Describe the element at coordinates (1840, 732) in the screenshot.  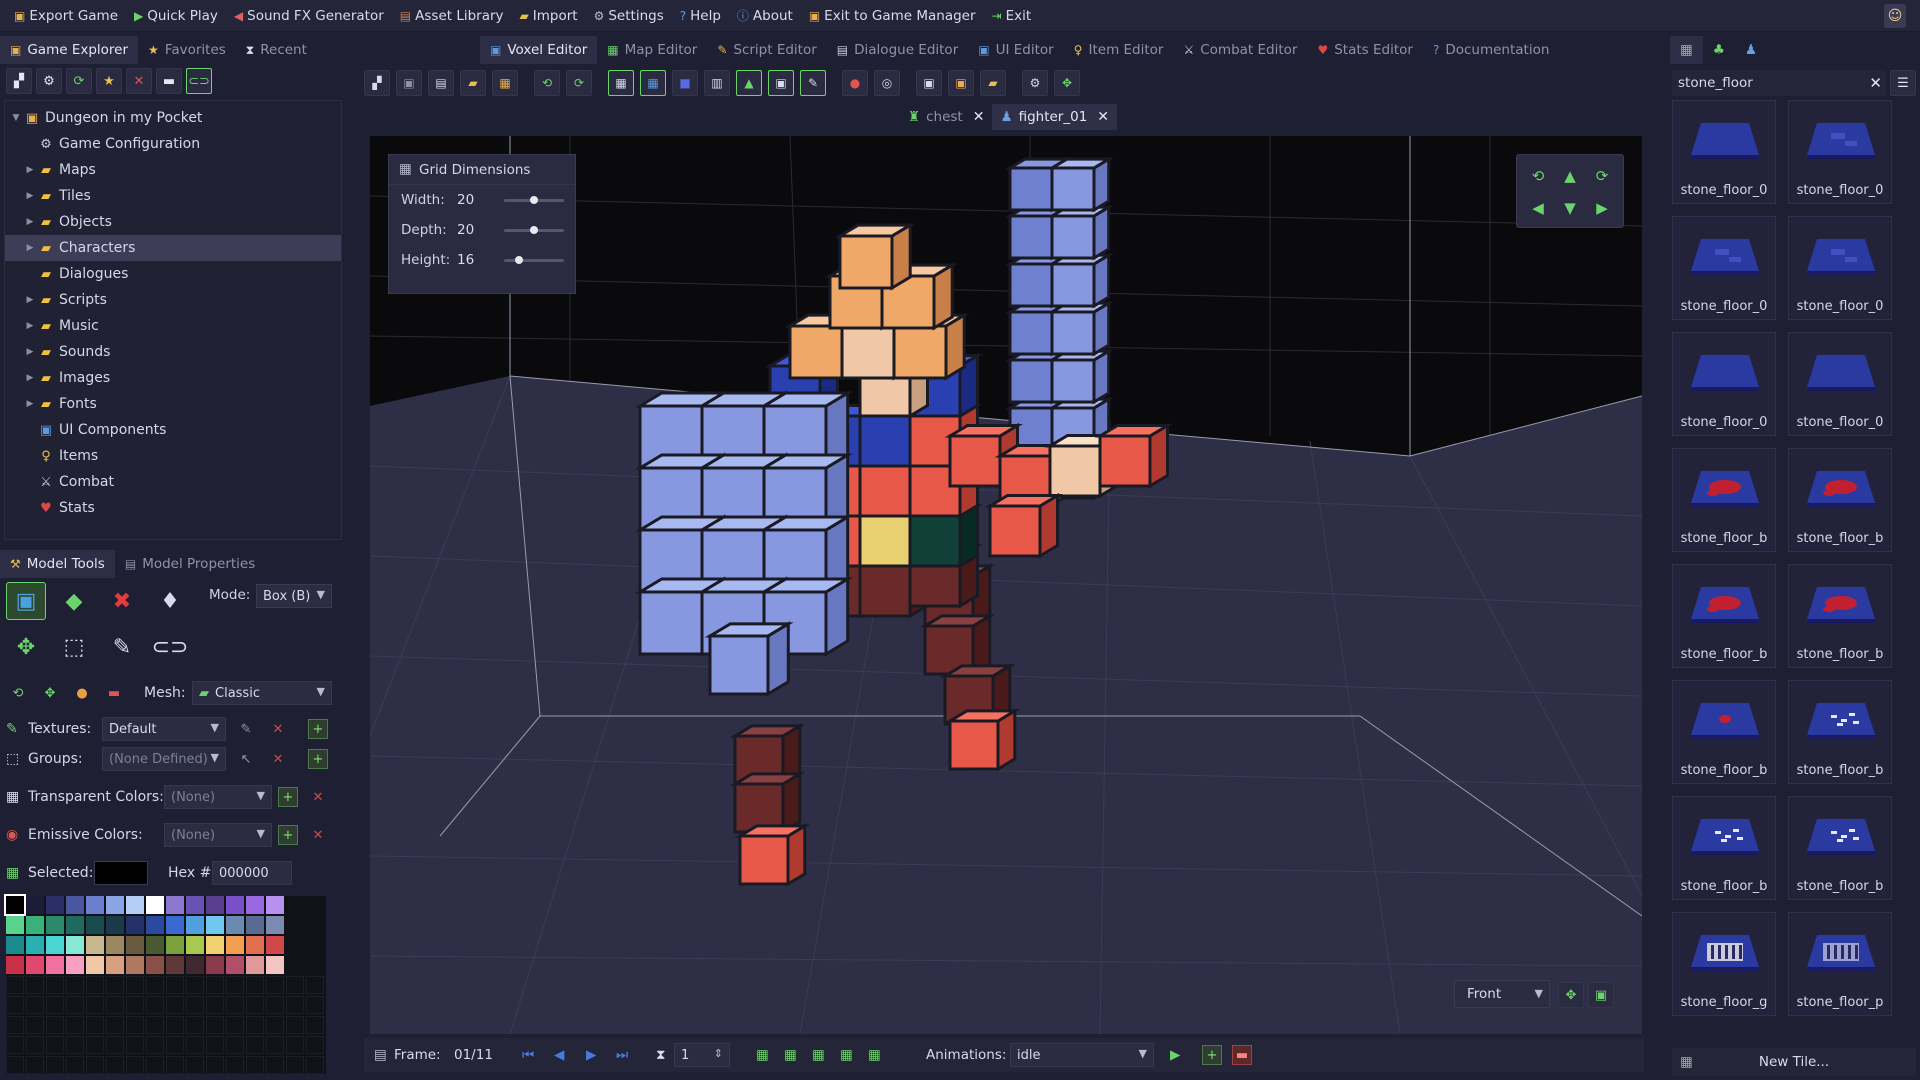
I see `tile-thumbnail: stone_floor_b` at that location.